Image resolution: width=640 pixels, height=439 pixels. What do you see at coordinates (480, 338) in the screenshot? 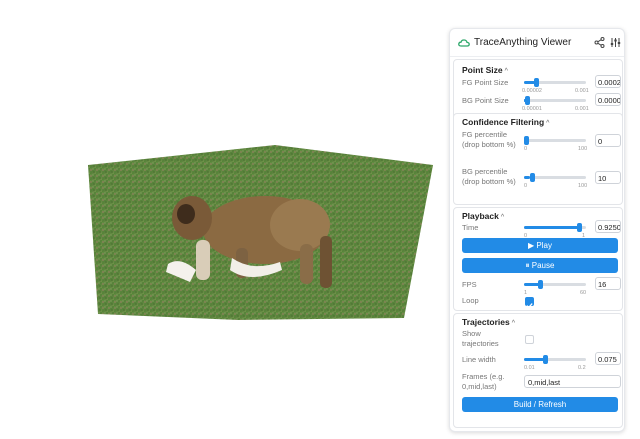
I see `show-trajectories-label: Show trajectories` at bounding box center [480, 338].